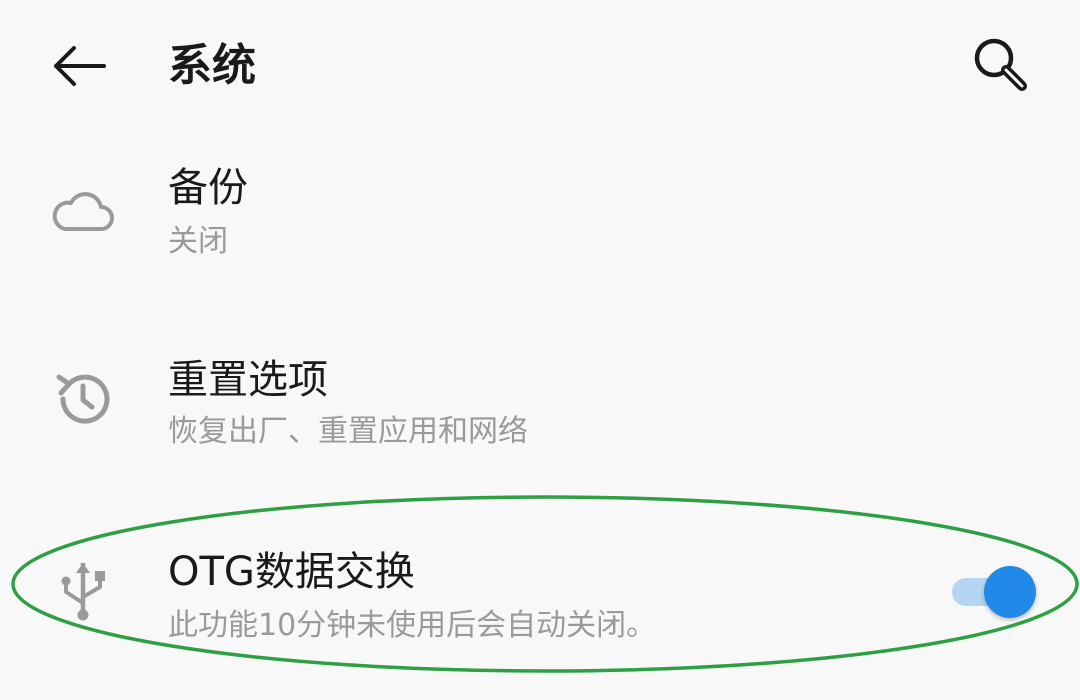 The width and height of the screenshot is (1080, 700). I want to click on page-title: 系统, so click(212, 65).